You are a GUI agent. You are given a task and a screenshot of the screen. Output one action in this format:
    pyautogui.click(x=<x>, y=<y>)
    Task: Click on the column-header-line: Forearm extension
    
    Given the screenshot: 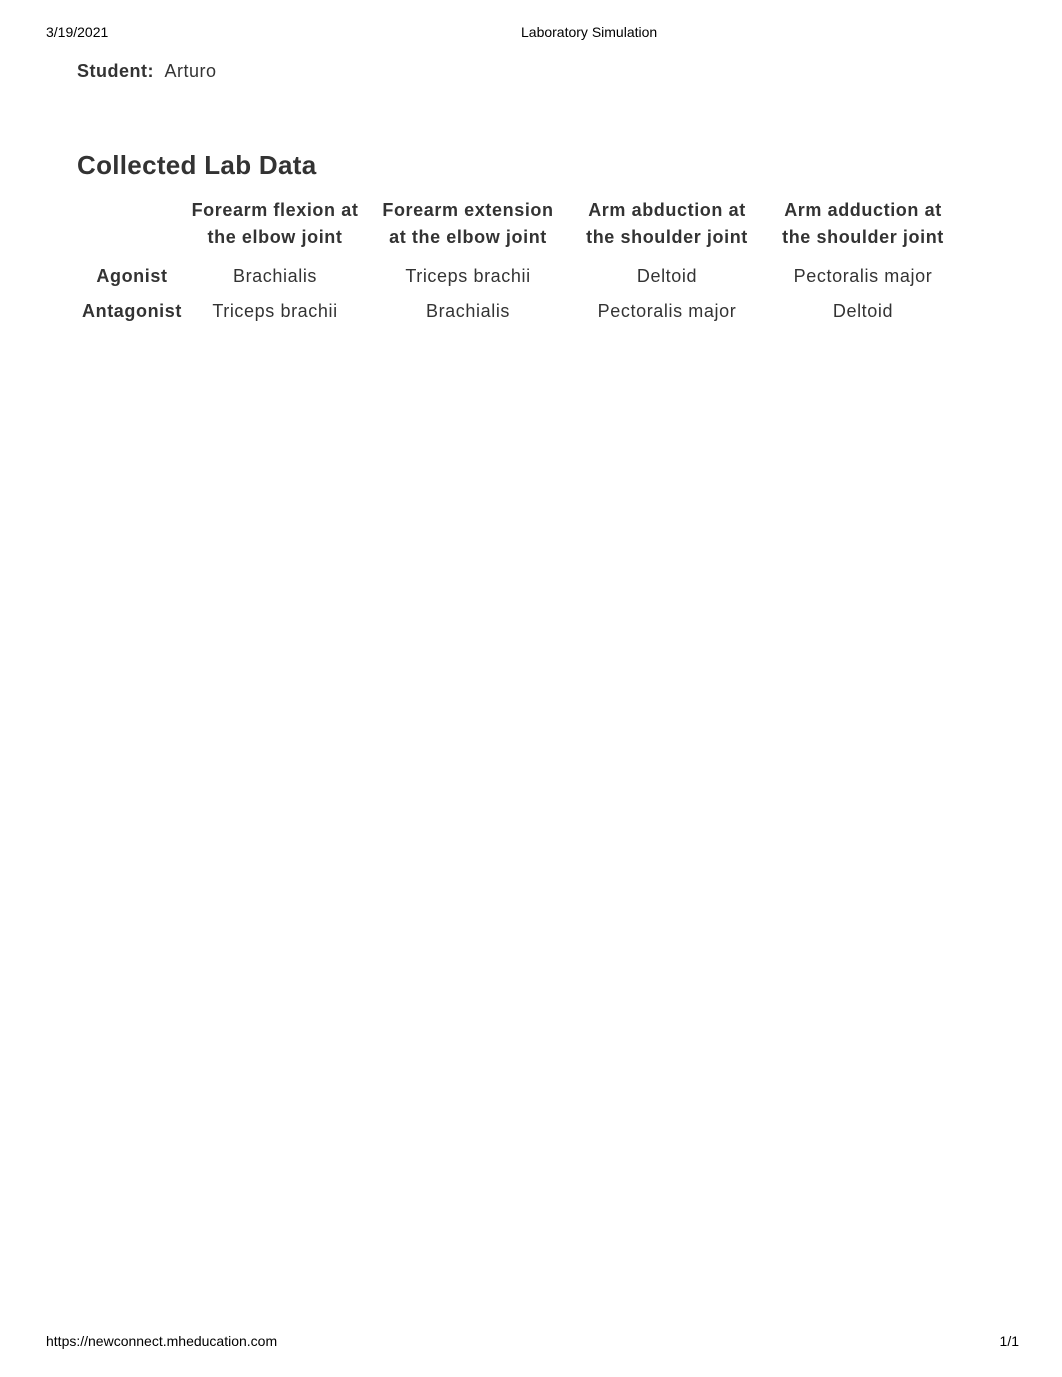 What is the action you would take?
    pyautogui.click(x=468, y=210)
    